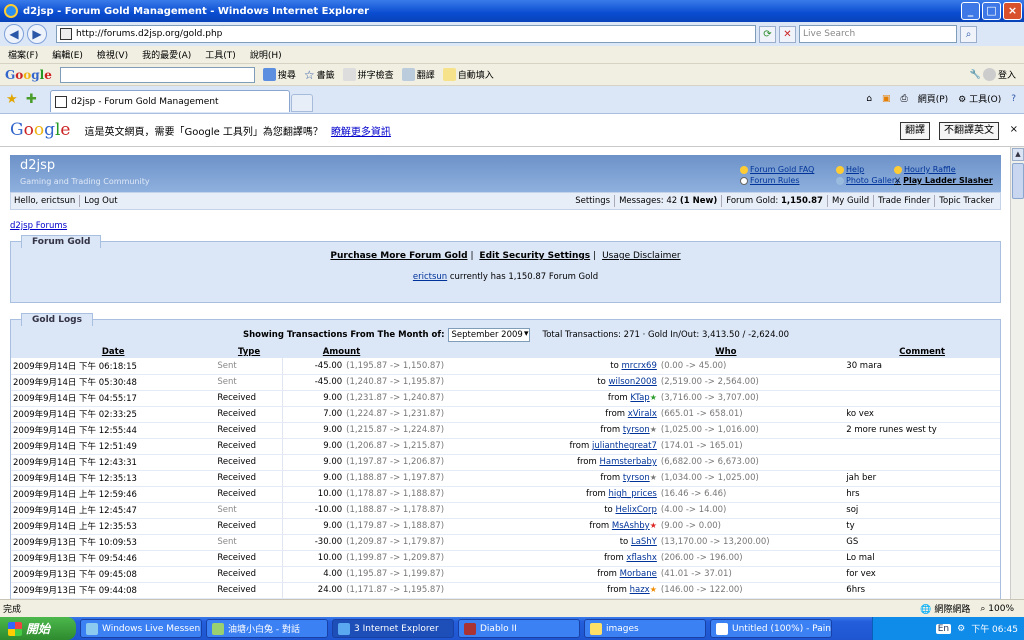 Image resolution: width=1024 pixels, height=640 pixels. I want to click on col-comment: Comment, so click(922, 352).